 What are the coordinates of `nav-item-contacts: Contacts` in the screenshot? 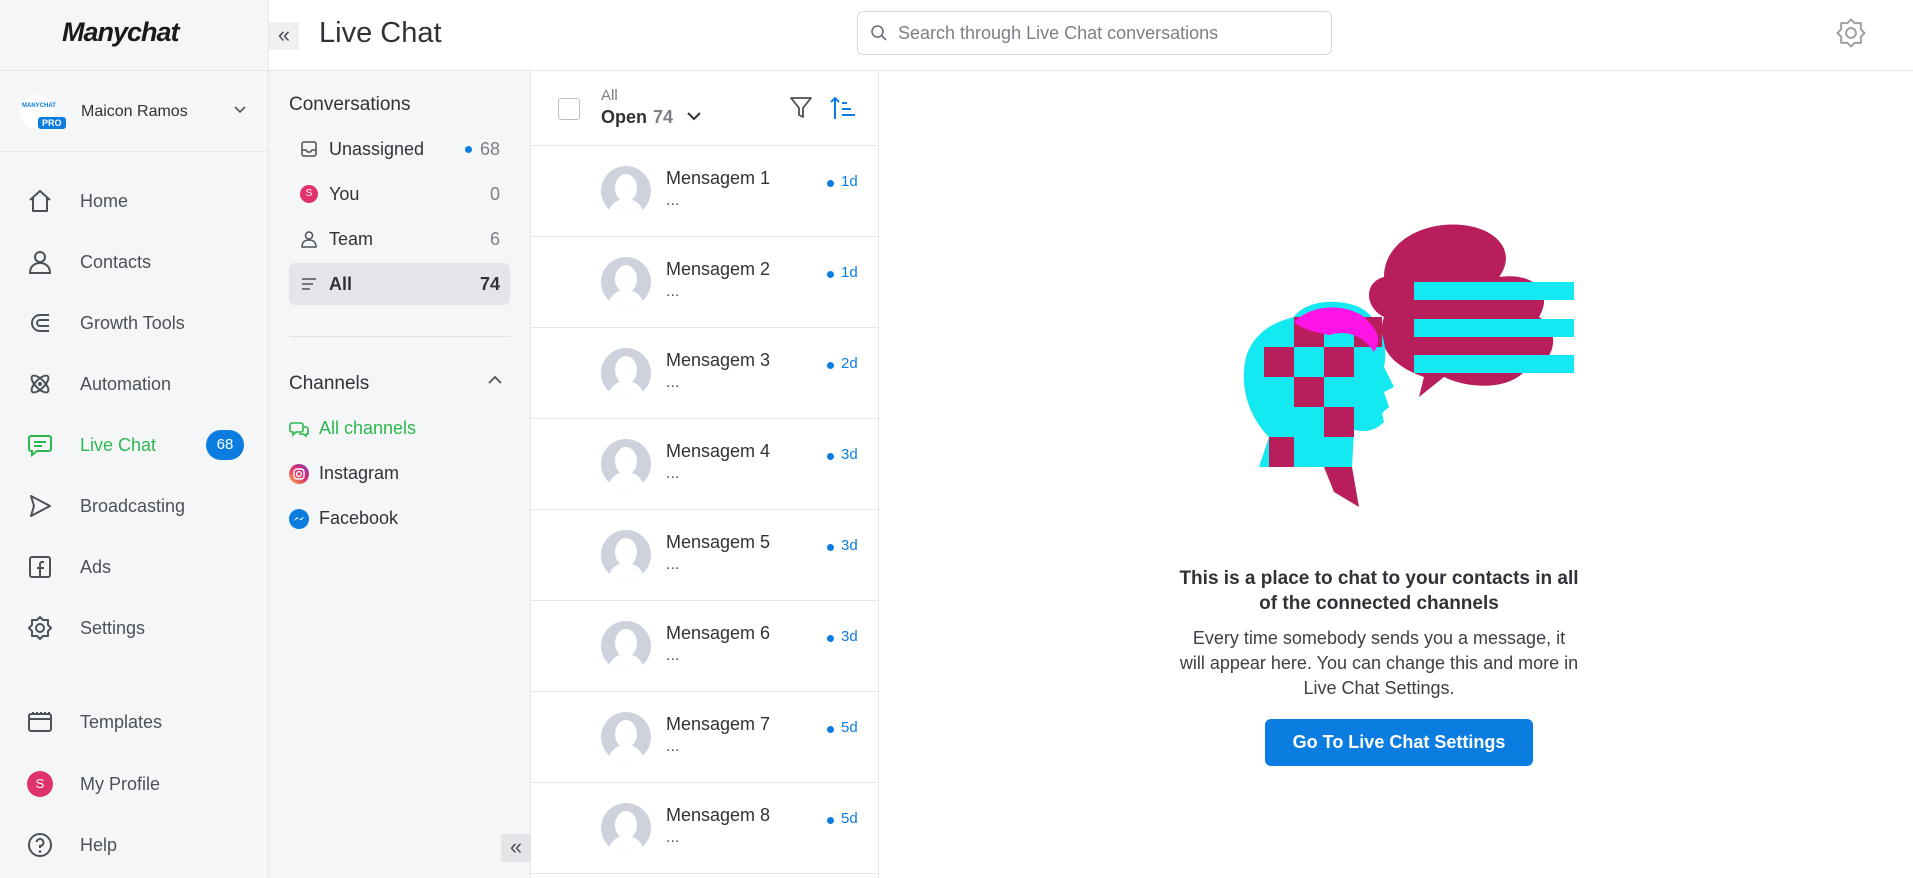 It's located at (134, 262).